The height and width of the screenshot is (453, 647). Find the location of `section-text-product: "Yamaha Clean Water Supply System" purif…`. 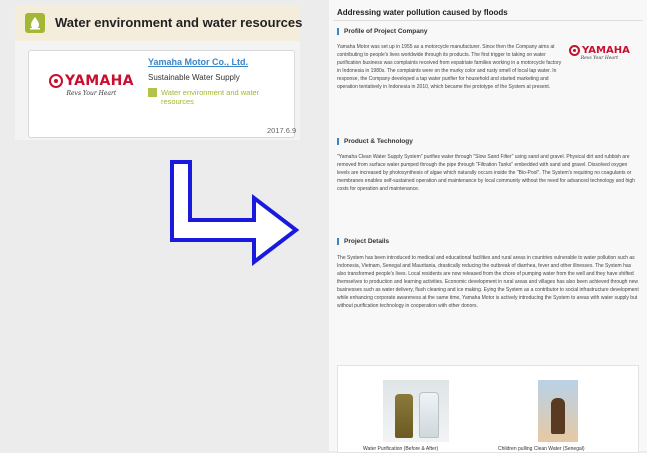

section-text-product: "Yamaha Clean Water Supply System" purif… is located at coordinates (486, 173).